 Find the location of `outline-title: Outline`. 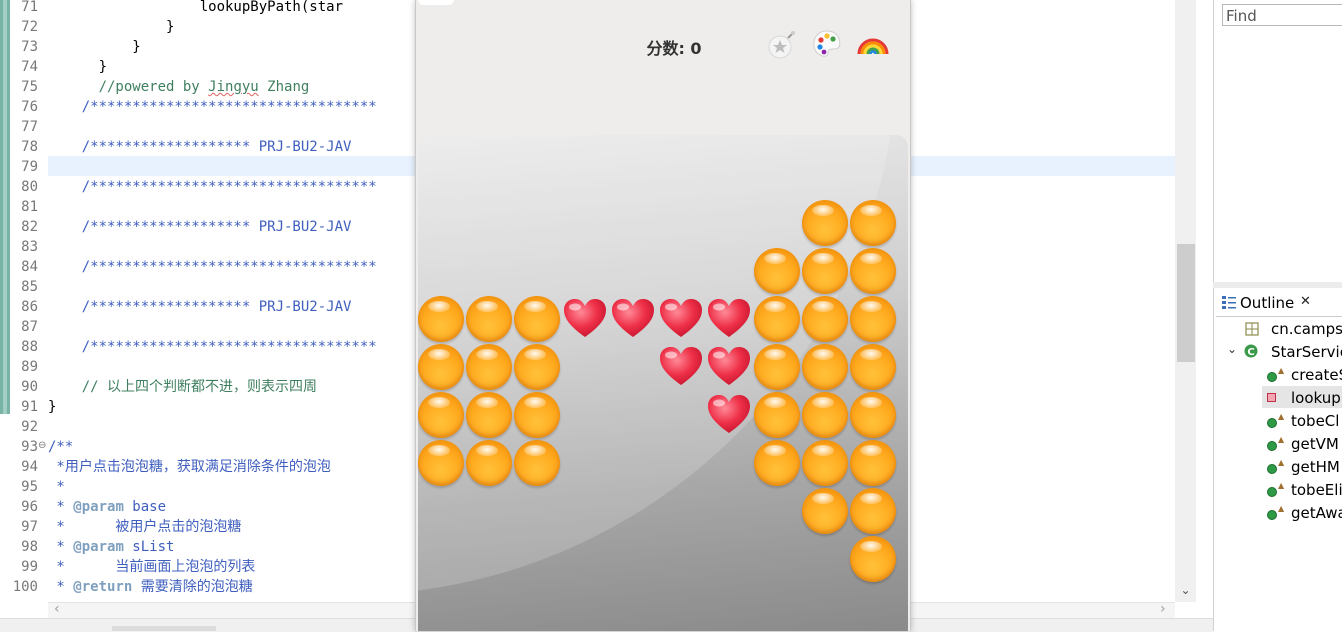

outline-title: Outline is located at coordinates (1267, 303).